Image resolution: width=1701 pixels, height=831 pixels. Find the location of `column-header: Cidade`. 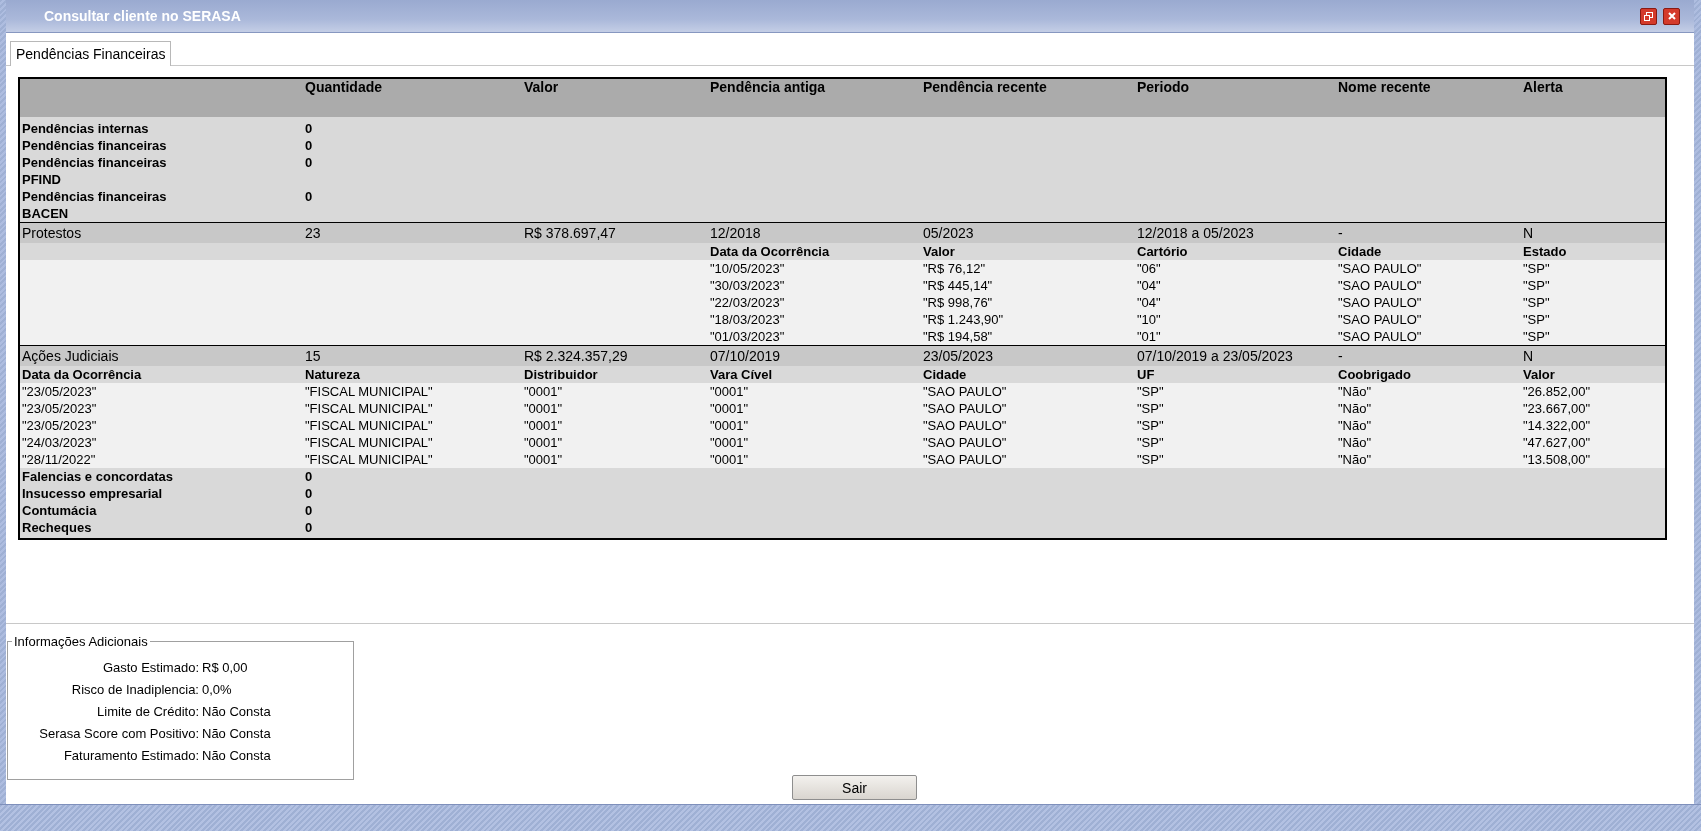

column-header: Cidade is located at coordinates (1360, 251).